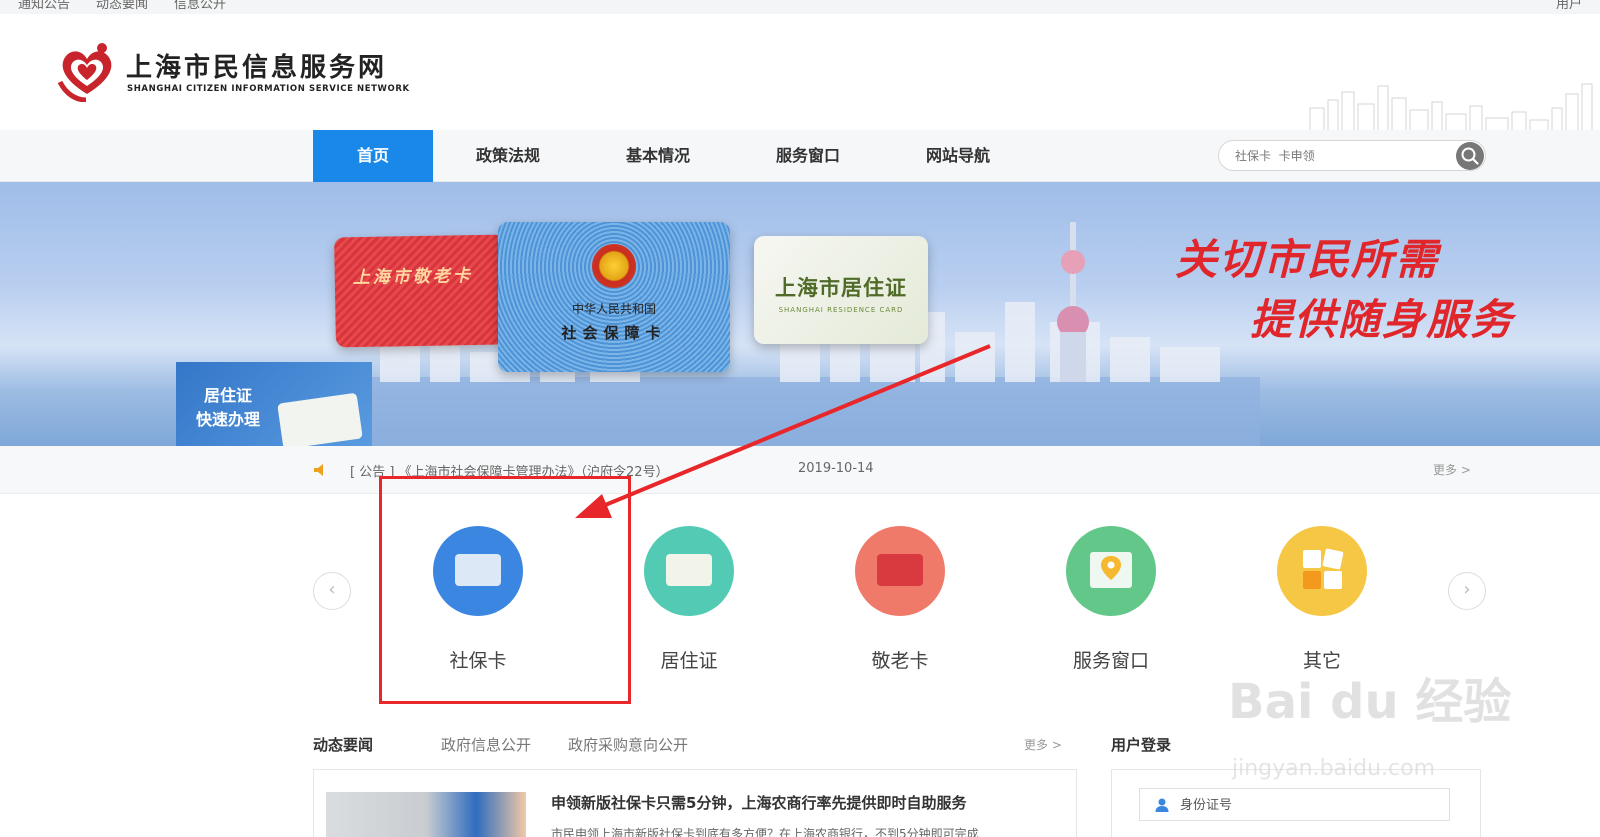 Image resolution: width=1600 pixels, height=837 pixels. Describe the element at coordinates (689, 661) in the screenshot. I see `service-label-residence-card: 居住证` at that location.